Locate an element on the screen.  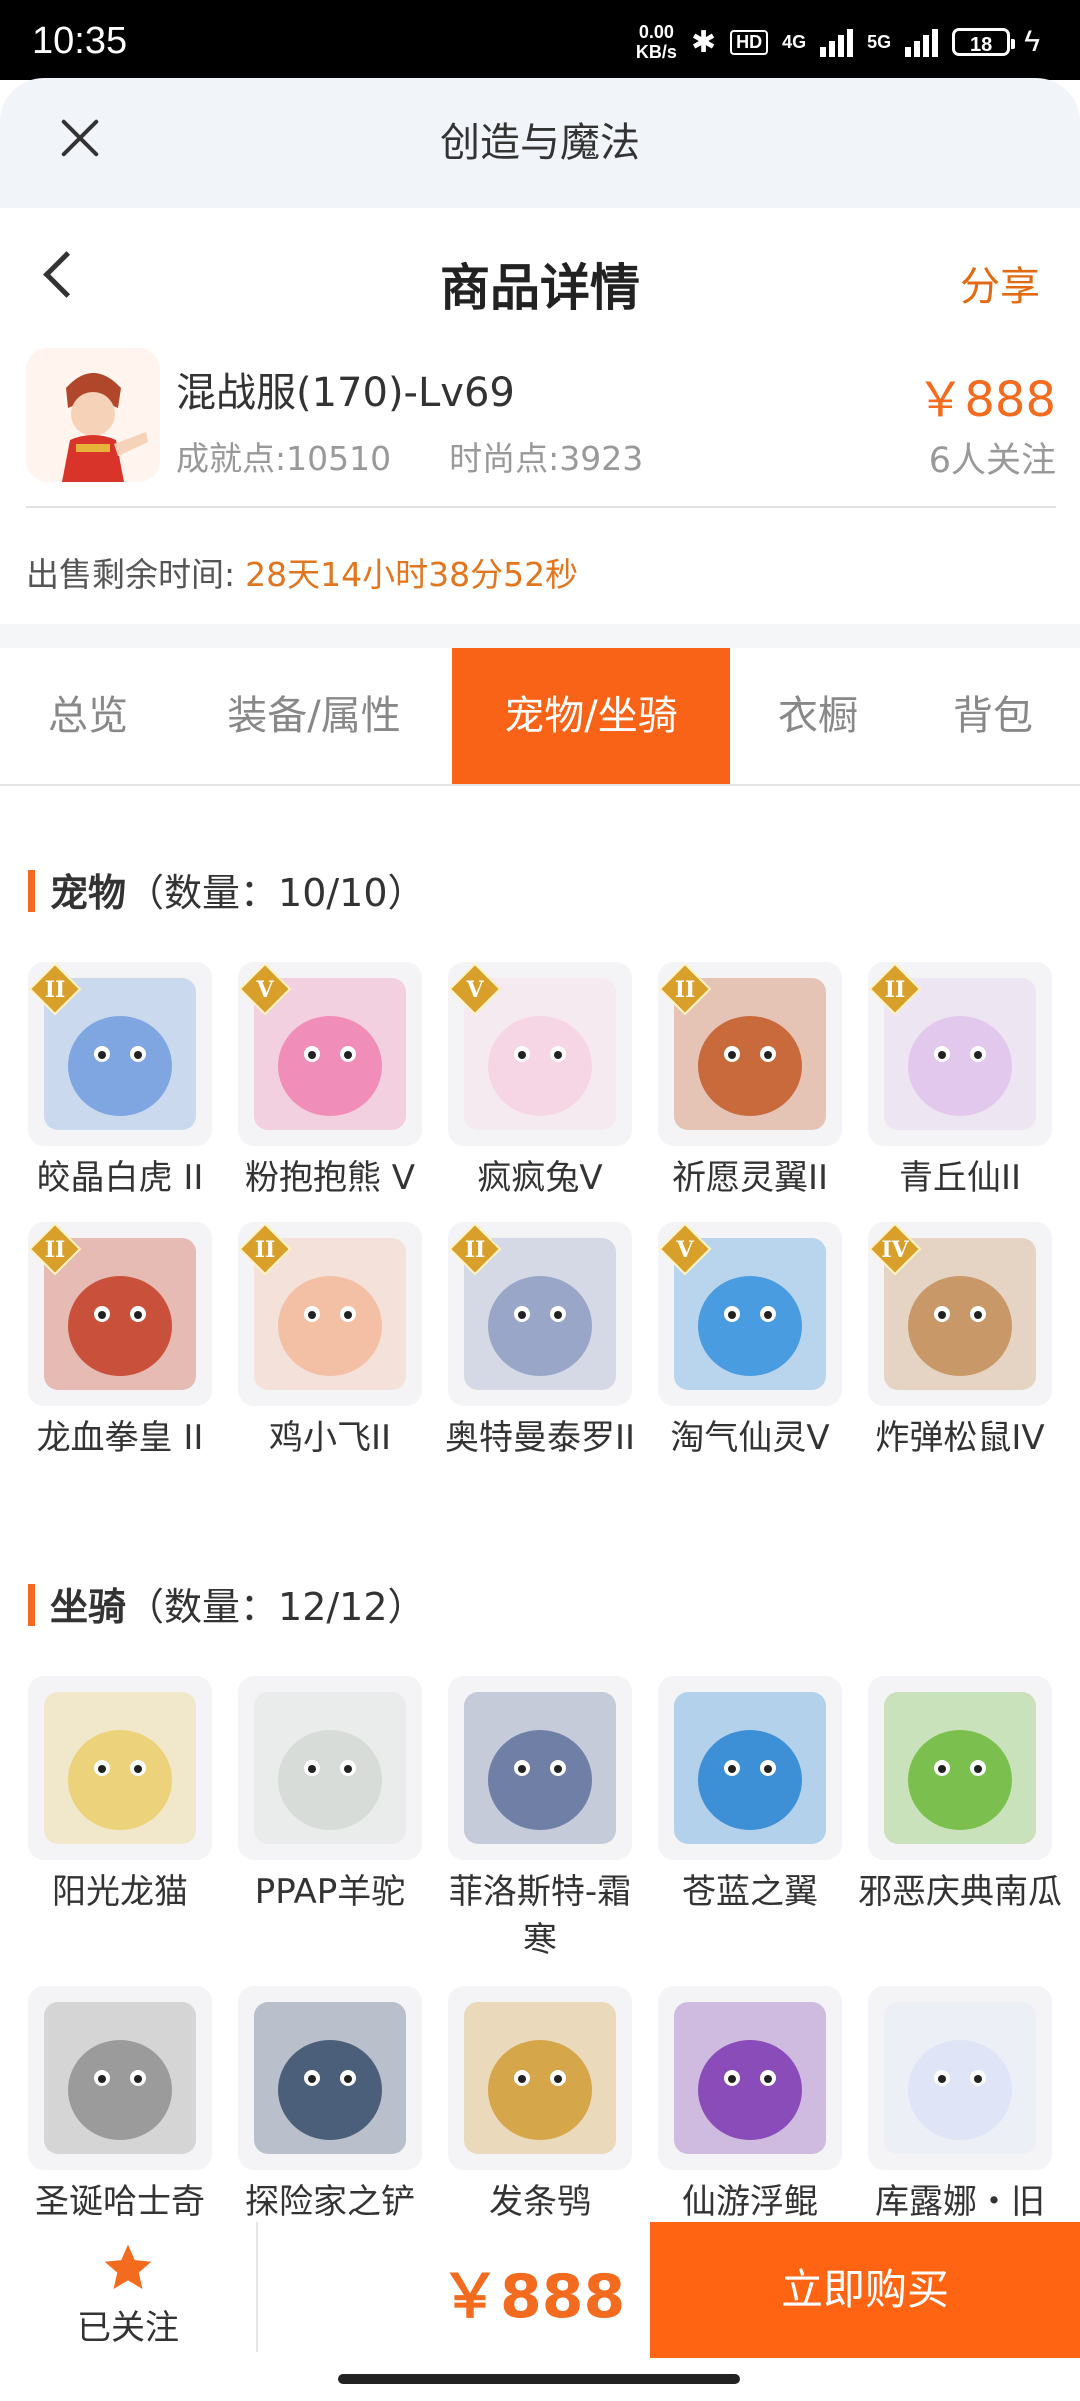
pet-item: II 龙血拳皇 II is located at coordinates (120, 1342).